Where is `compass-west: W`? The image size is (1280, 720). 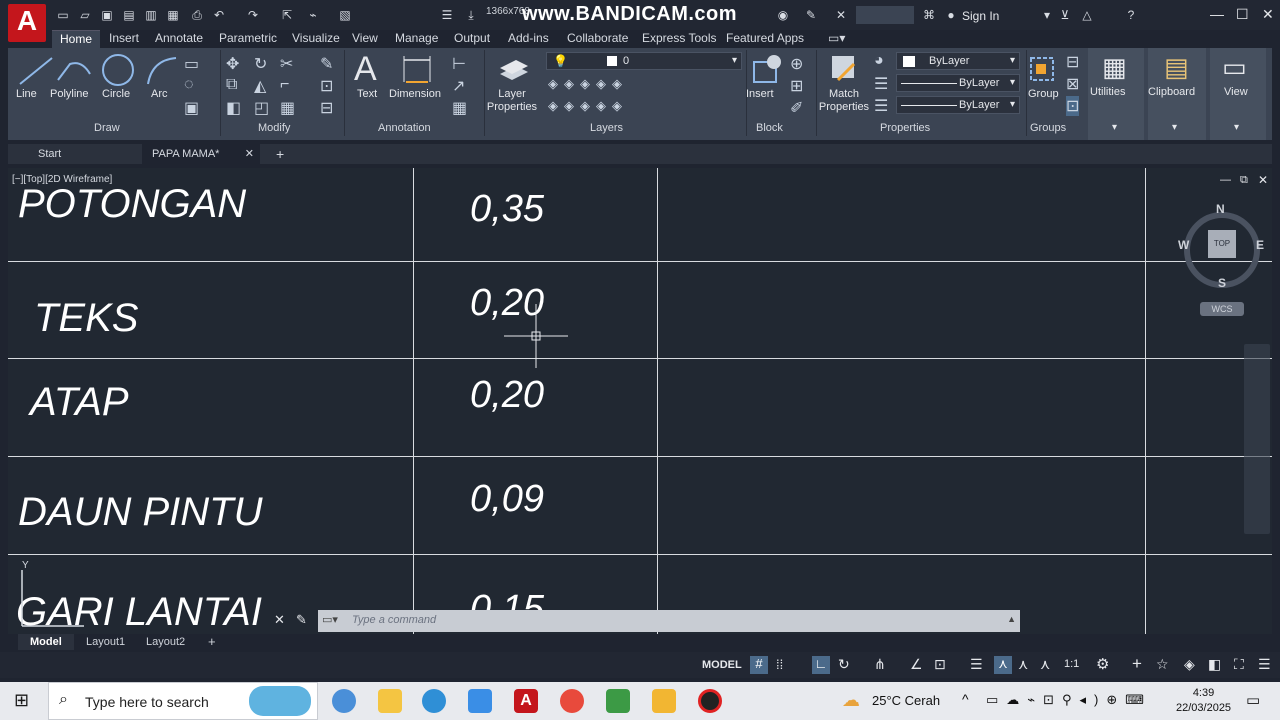
compass-west: W is located at coordinates (1183, 245).